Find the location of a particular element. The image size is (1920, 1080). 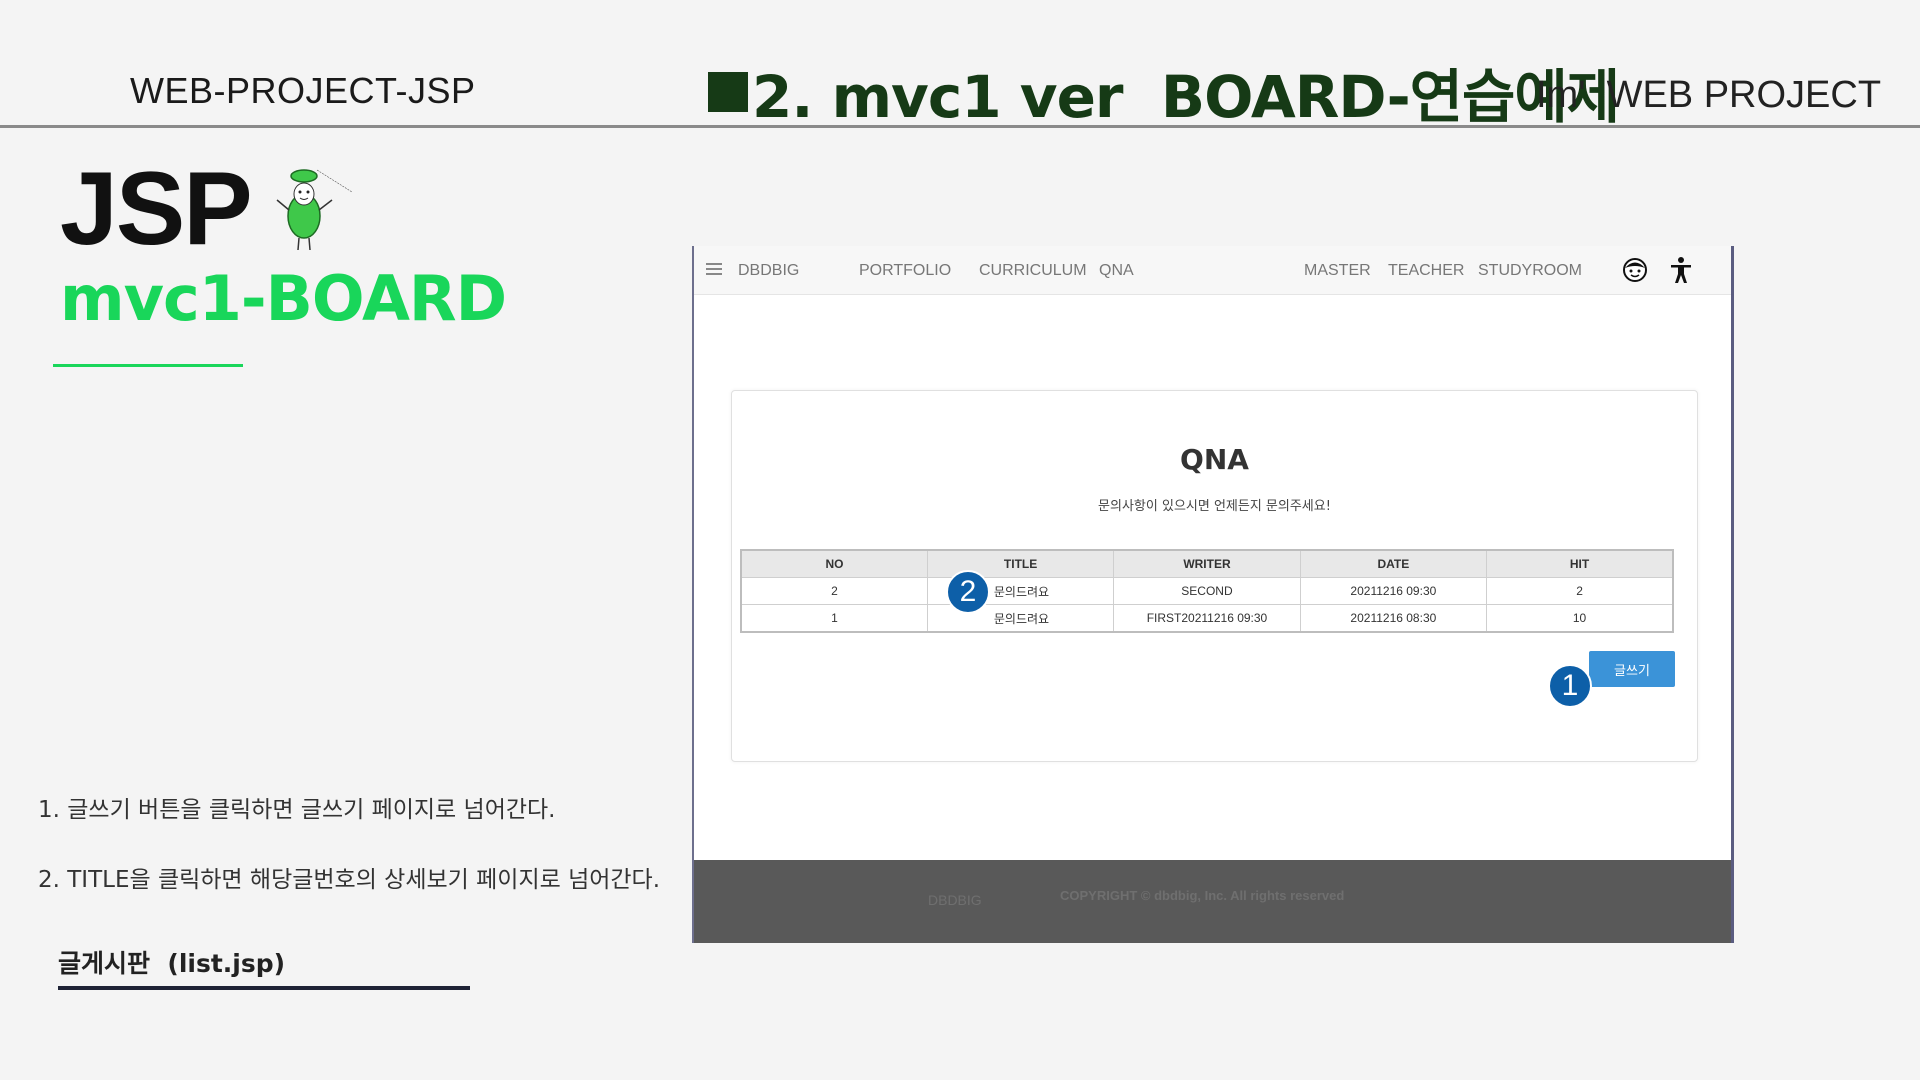

table-row: 2 문의드려요 SECOND 20211216 09:30 2 is located at coordinates (1207, 591).